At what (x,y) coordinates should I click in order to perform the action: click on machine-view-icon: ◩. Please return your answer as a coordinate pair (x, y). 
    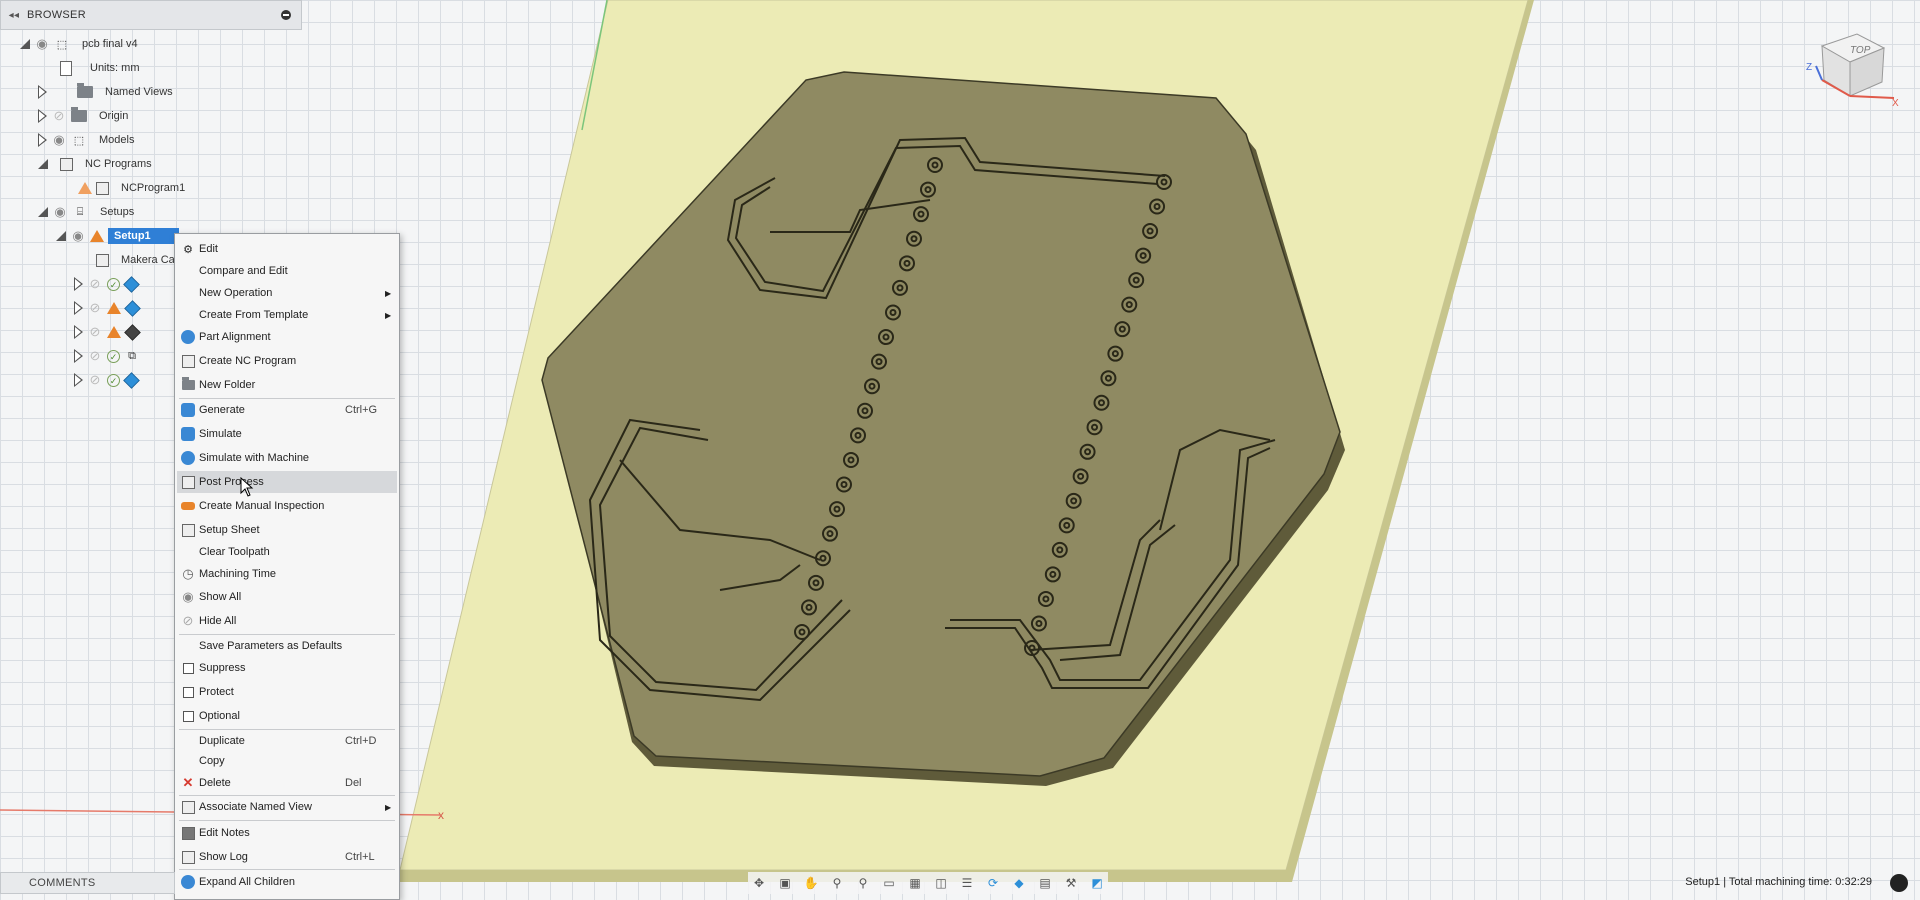
    Looking at the image, I should click on (1097, 883).